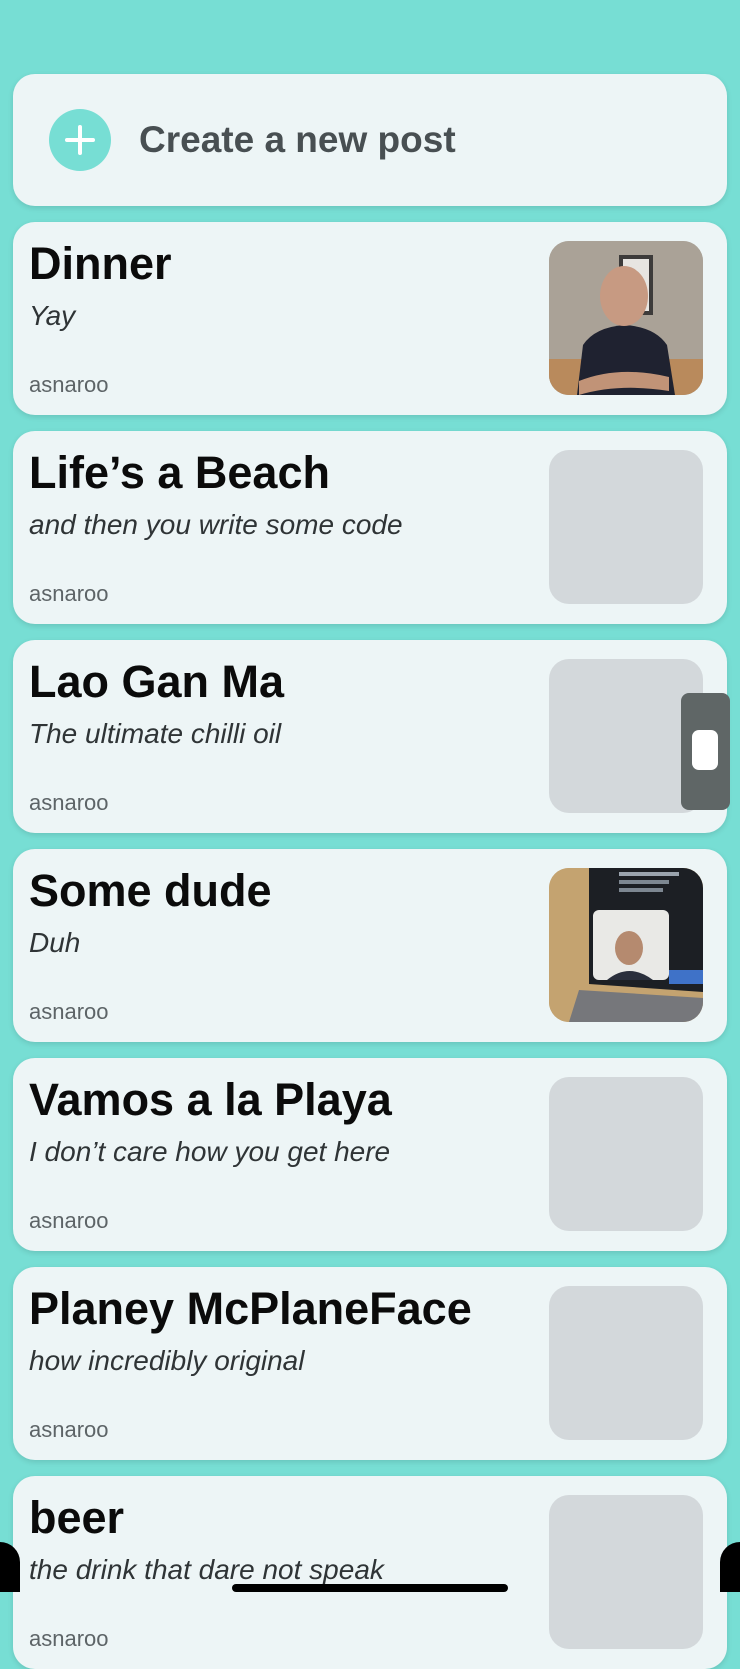  Describe the element at coordinates (167, 1360) in the screenshot. I see `post-subtitle: how incredibly original` at that location.